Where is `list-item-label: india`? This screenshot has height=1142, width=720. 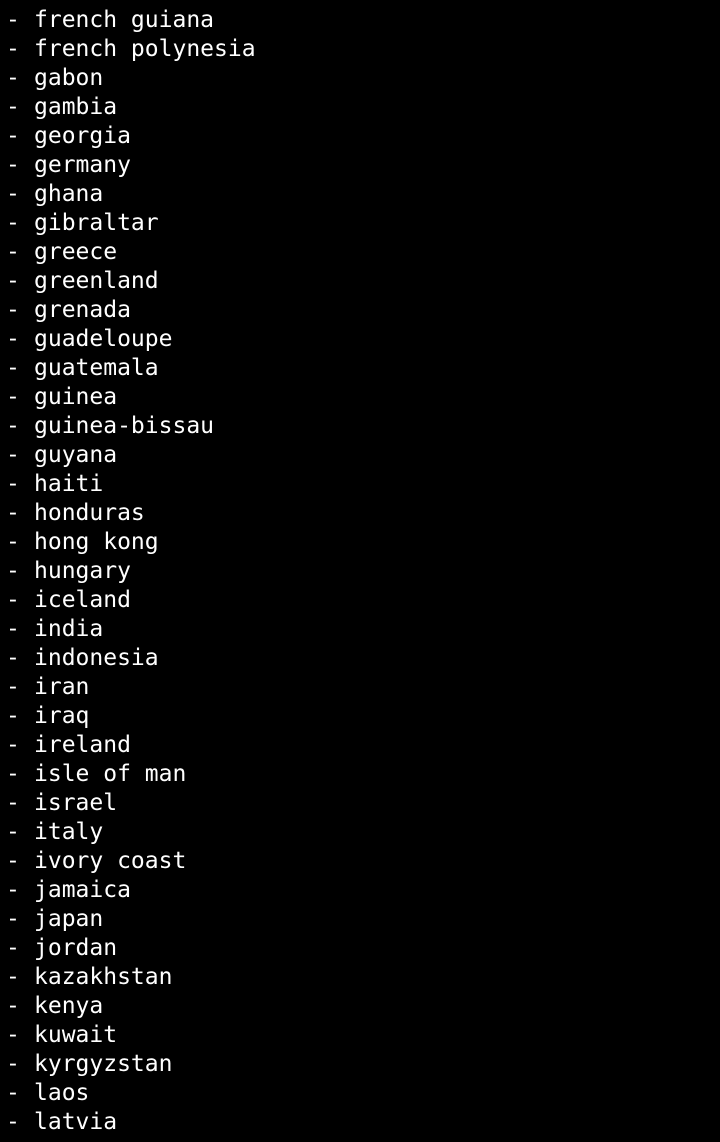
list-item-label: india is located at coordinates (69, 629).